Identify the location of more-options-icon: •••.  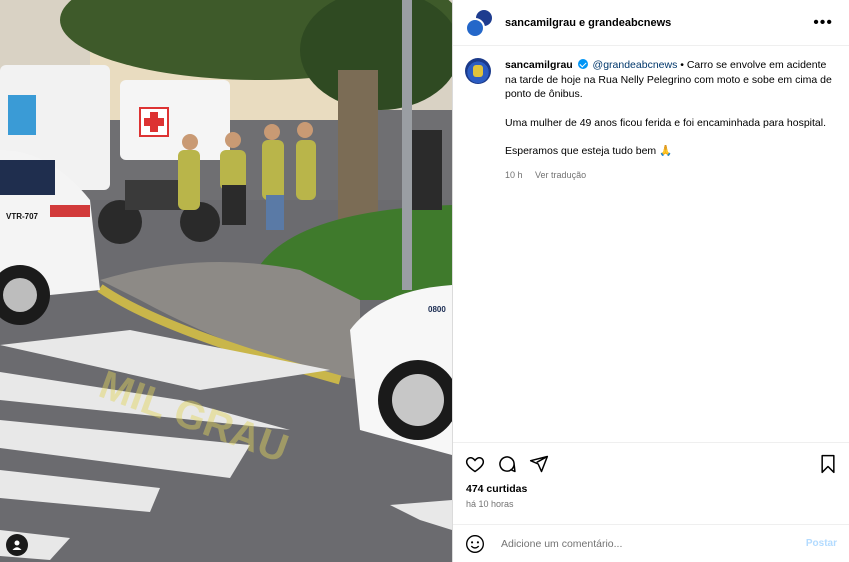
(823, 23).